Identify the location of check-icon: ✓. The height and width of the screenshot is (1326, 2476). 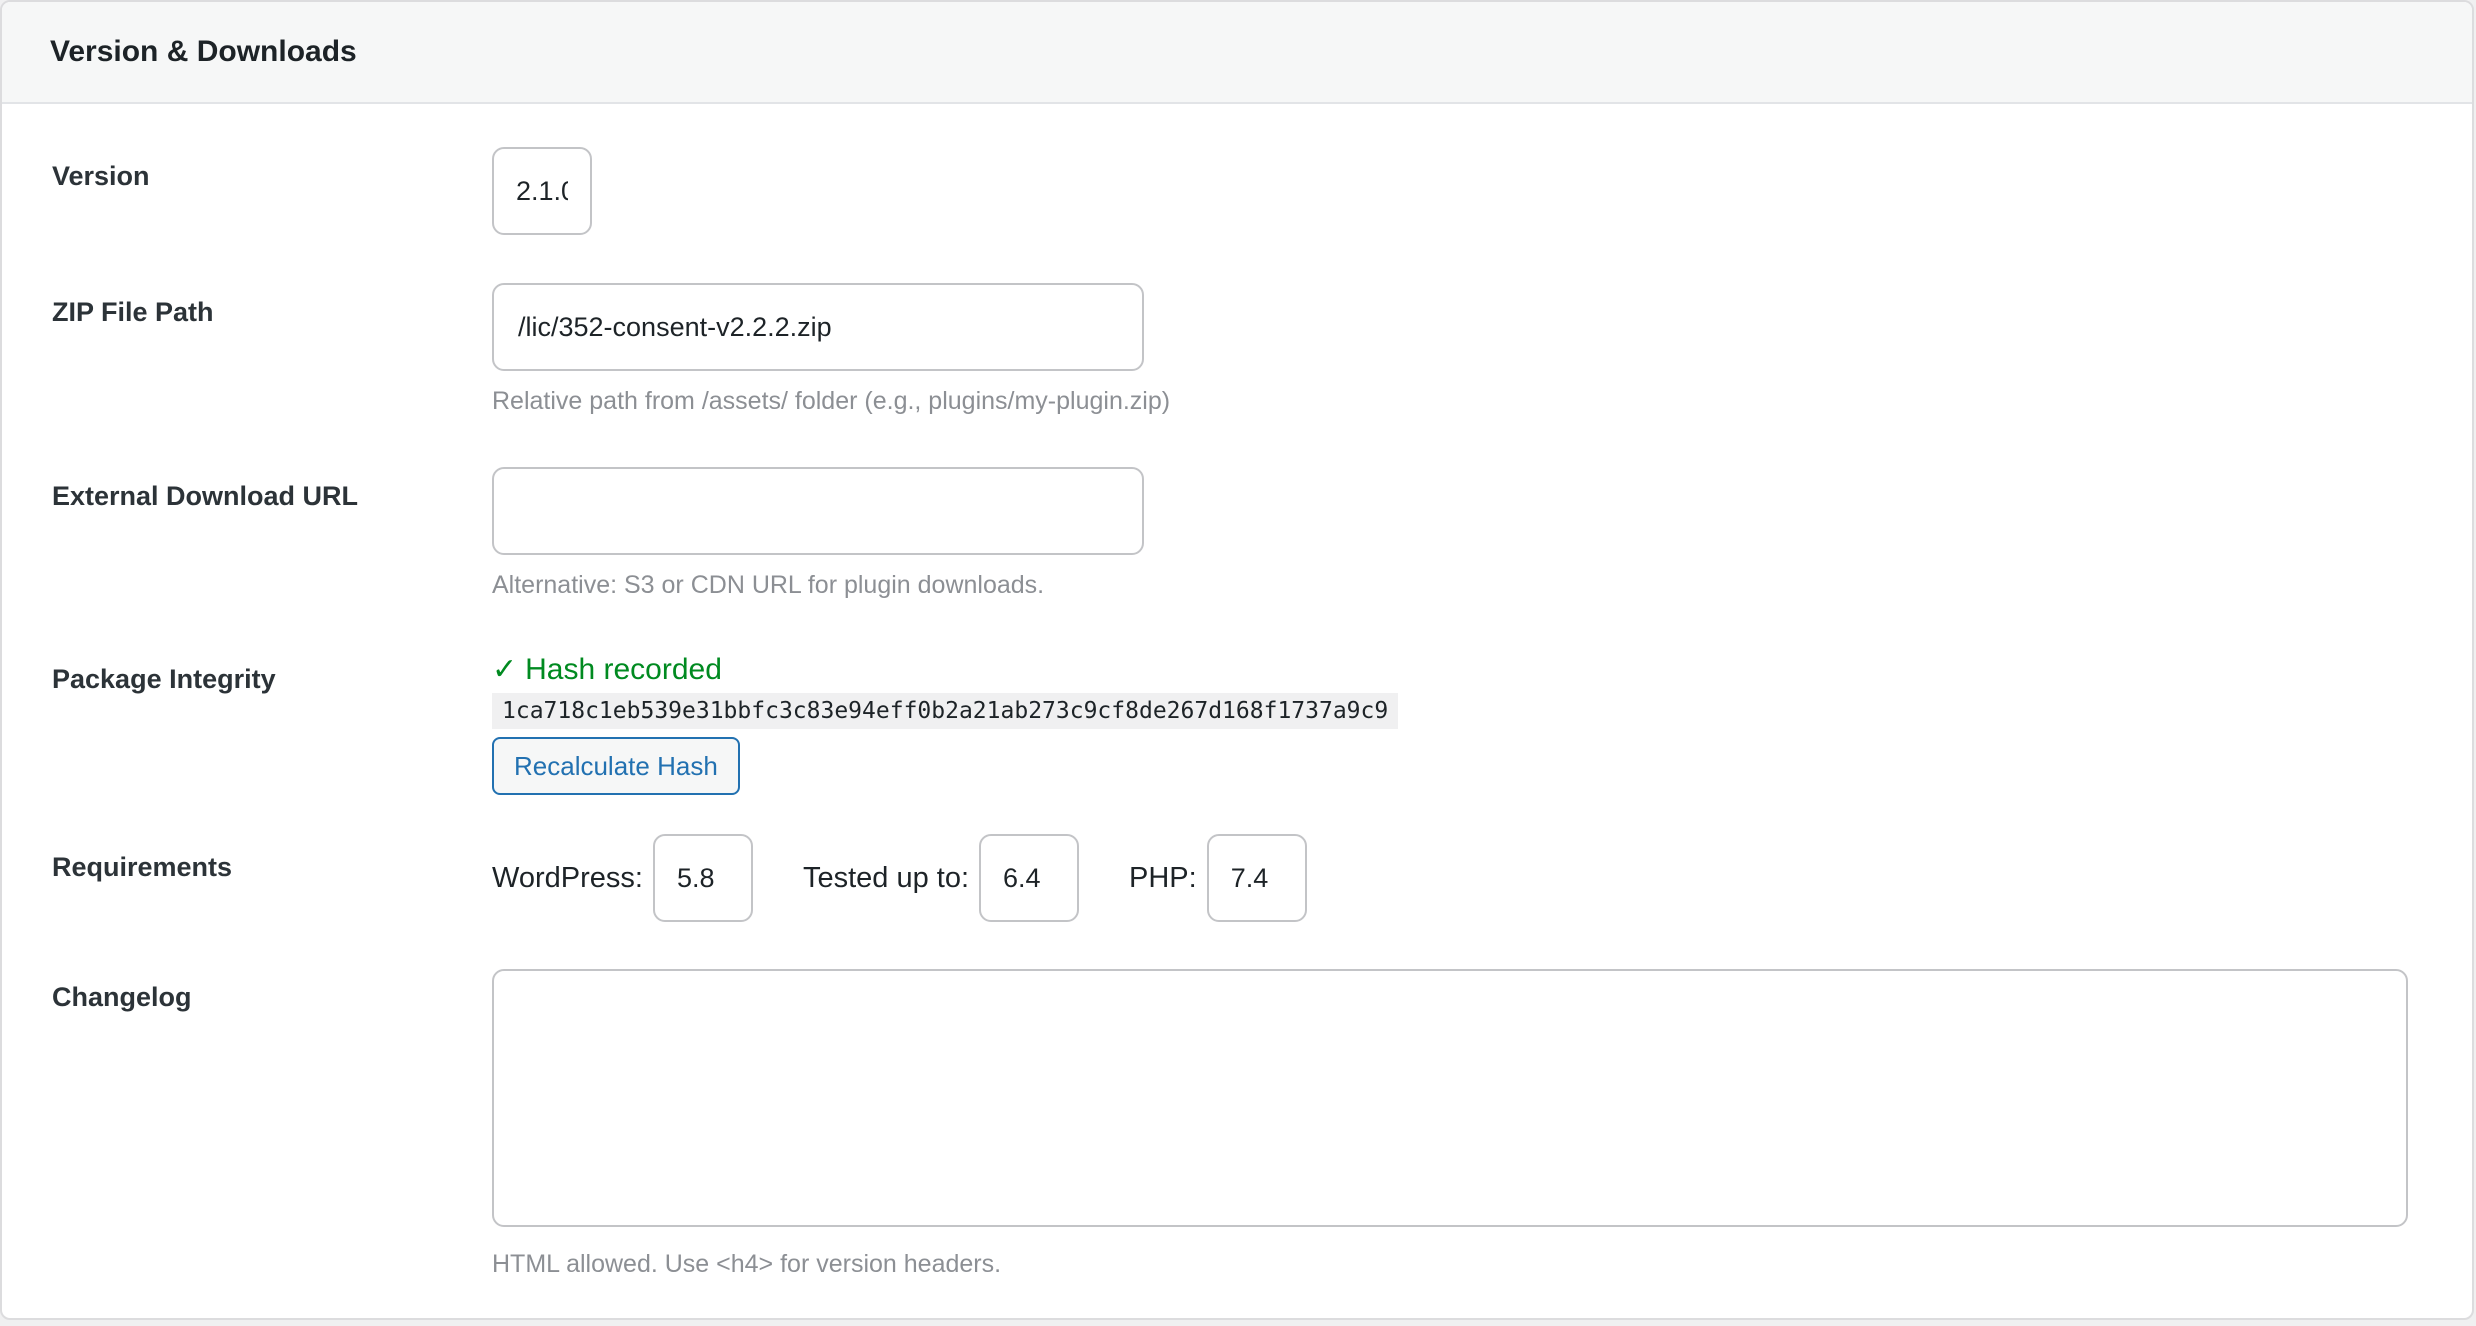
(505, 669).